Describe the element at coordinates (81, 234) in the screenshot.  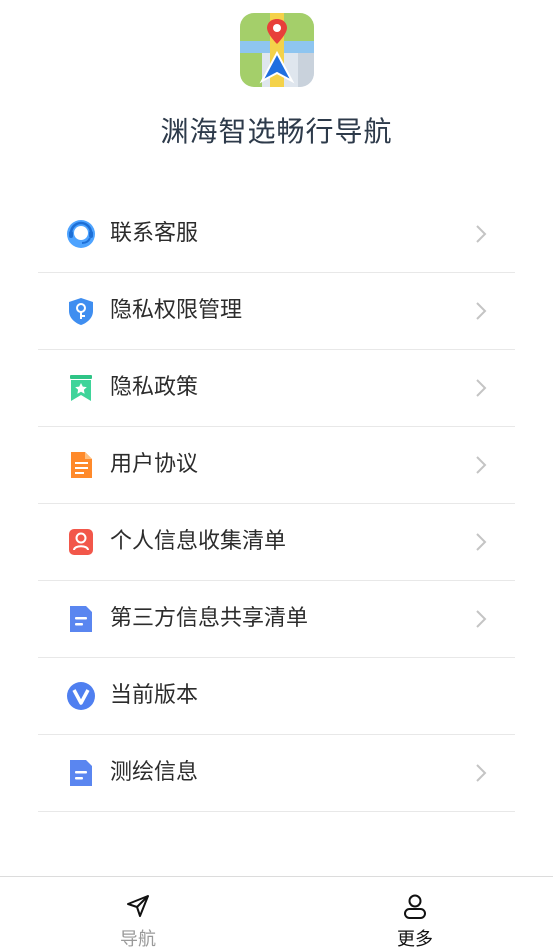
I see `customer-service-icon` at that location.